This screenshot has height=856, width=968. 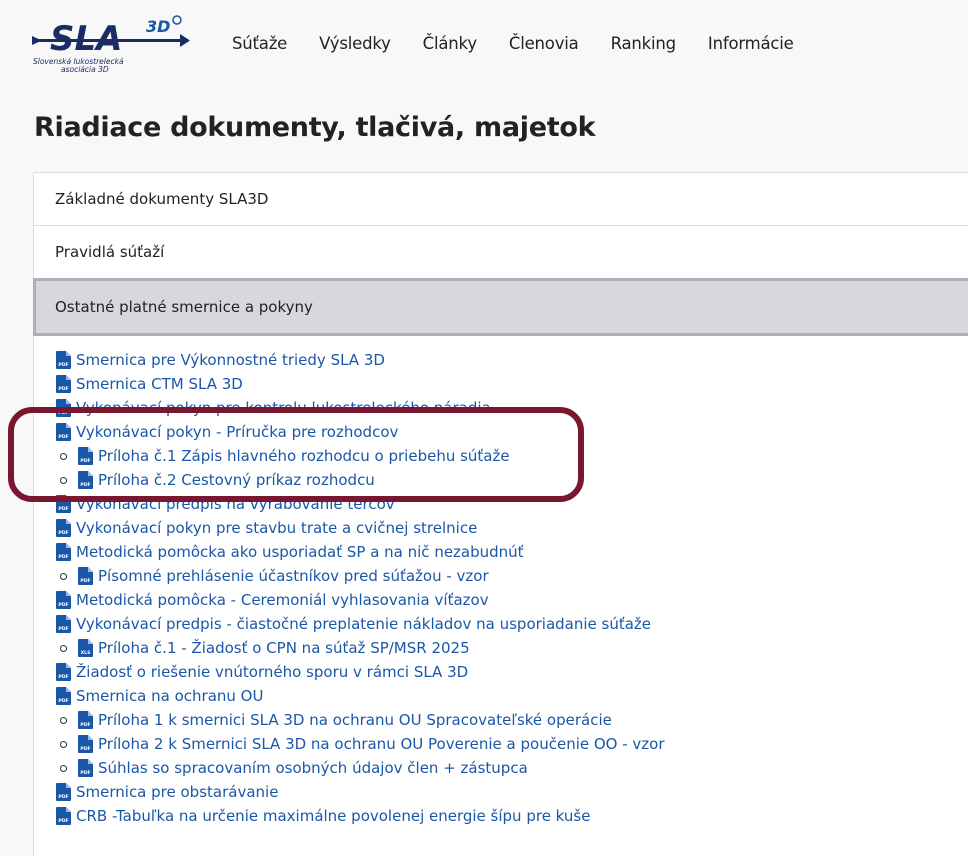 What do you see at coordinates (159, 384) in the screenshot?
I see `document-link: Smernica CTM SLA 3D` at bounding box center [159, 384].